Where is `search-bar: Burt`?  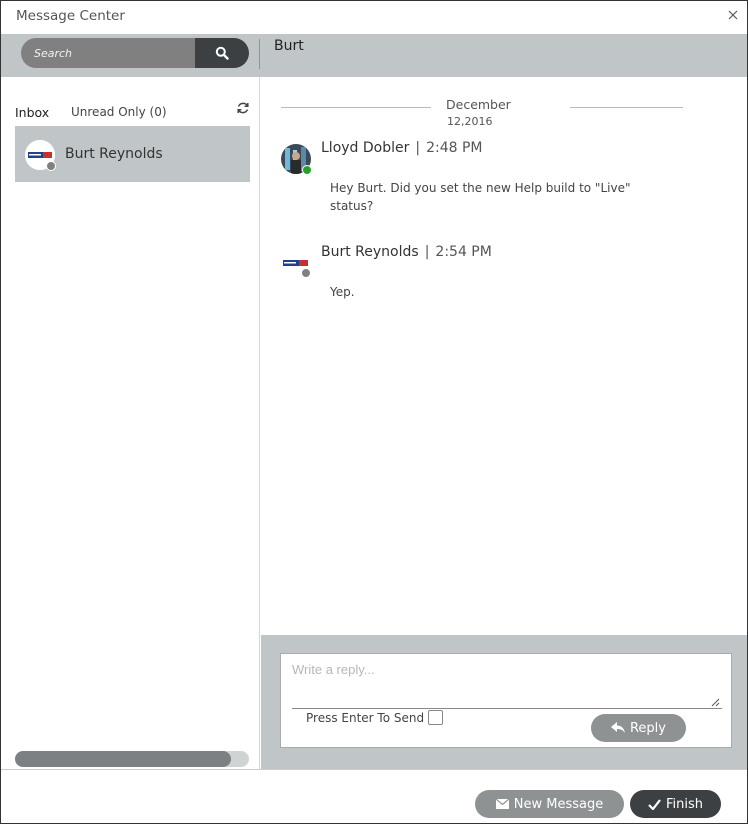
search-bar: Burt is located at coordinates (374, 55).